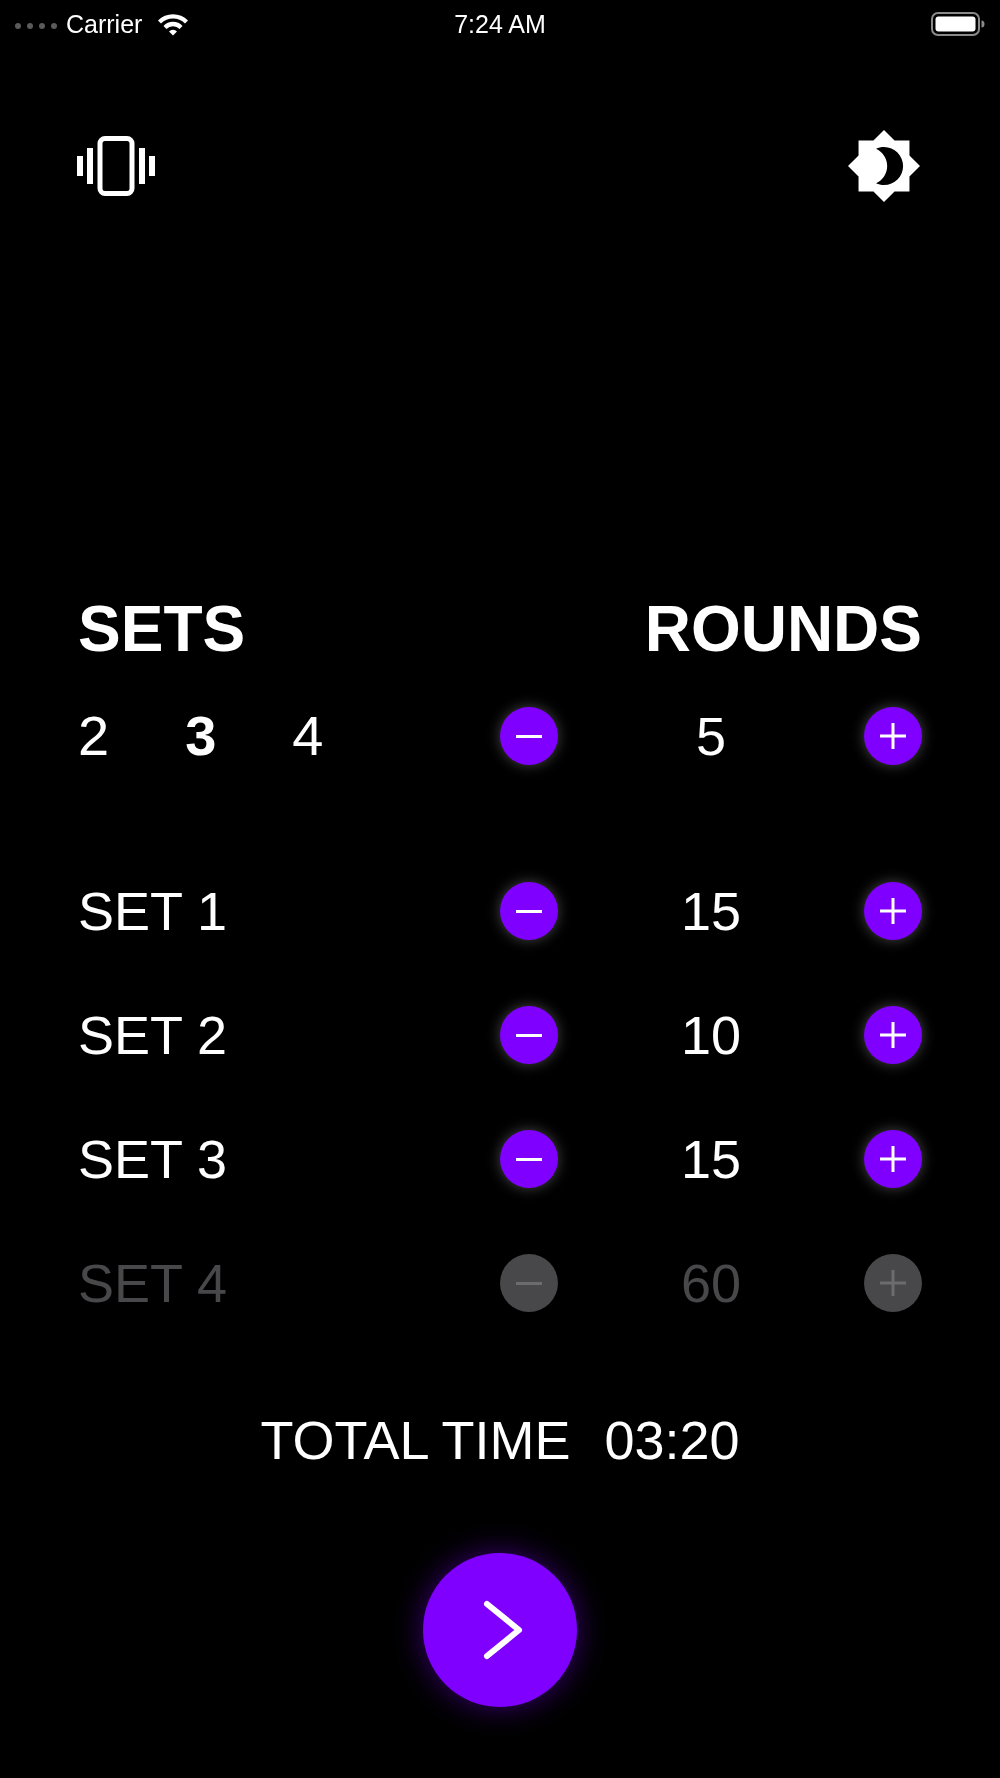  I want to click on total-time-label: TOTAL TIME, so click(415, 1440).